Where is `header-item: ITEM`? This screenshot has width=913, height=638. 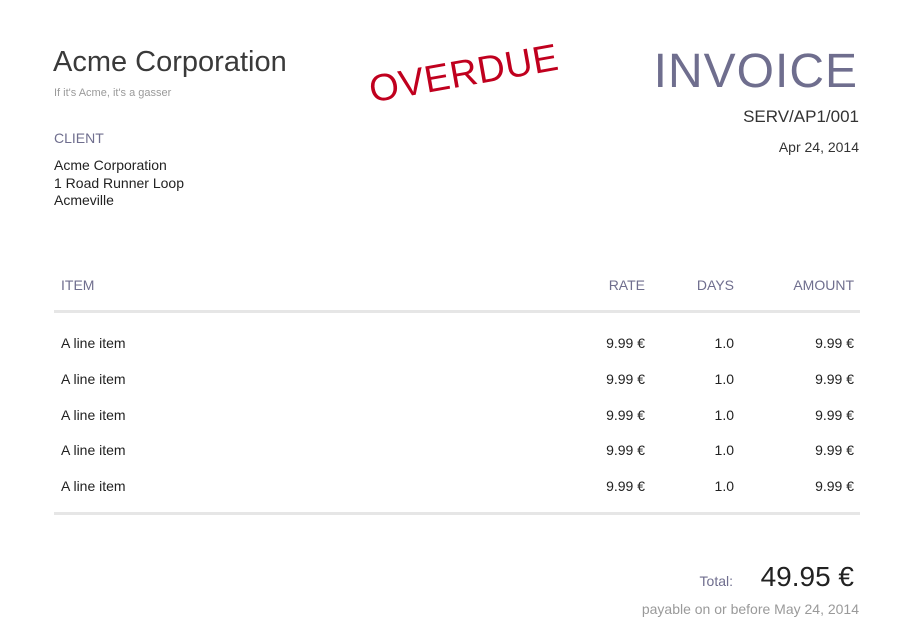
header-item: ITEM is located at coordinates (78, 285).